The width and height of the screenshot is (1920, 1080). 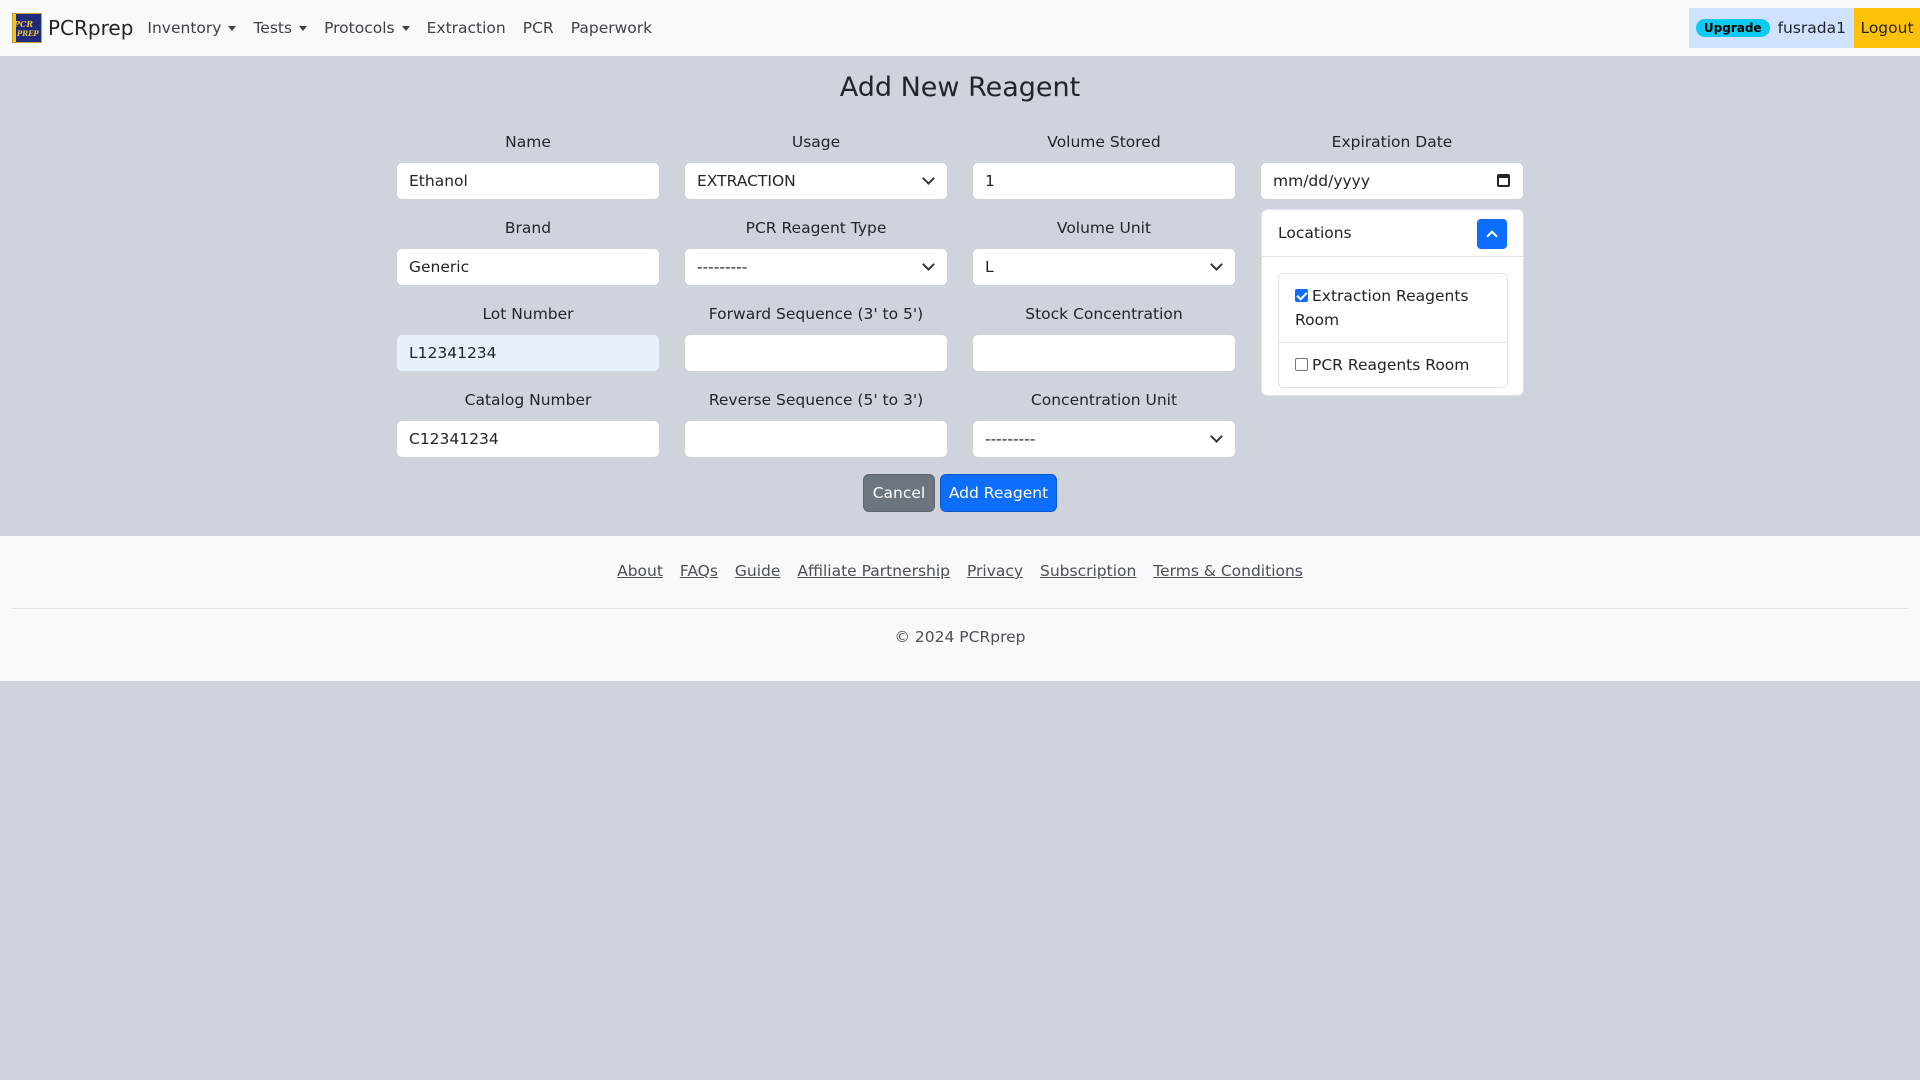 What do you see at coordinates (1315, 233) in the screenshot?
I see `locations-title: Locations` at bounding box center [1315, 233].